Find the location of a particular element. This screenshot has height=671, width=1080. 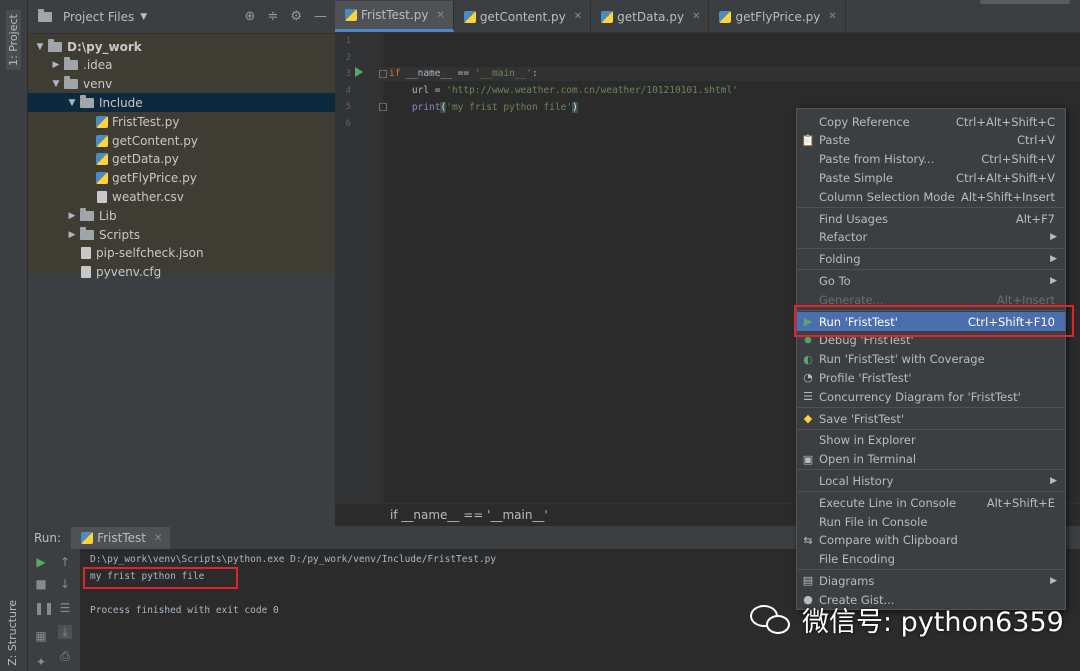

locate-icon: ⊕ is located at coordinates (250, 16).